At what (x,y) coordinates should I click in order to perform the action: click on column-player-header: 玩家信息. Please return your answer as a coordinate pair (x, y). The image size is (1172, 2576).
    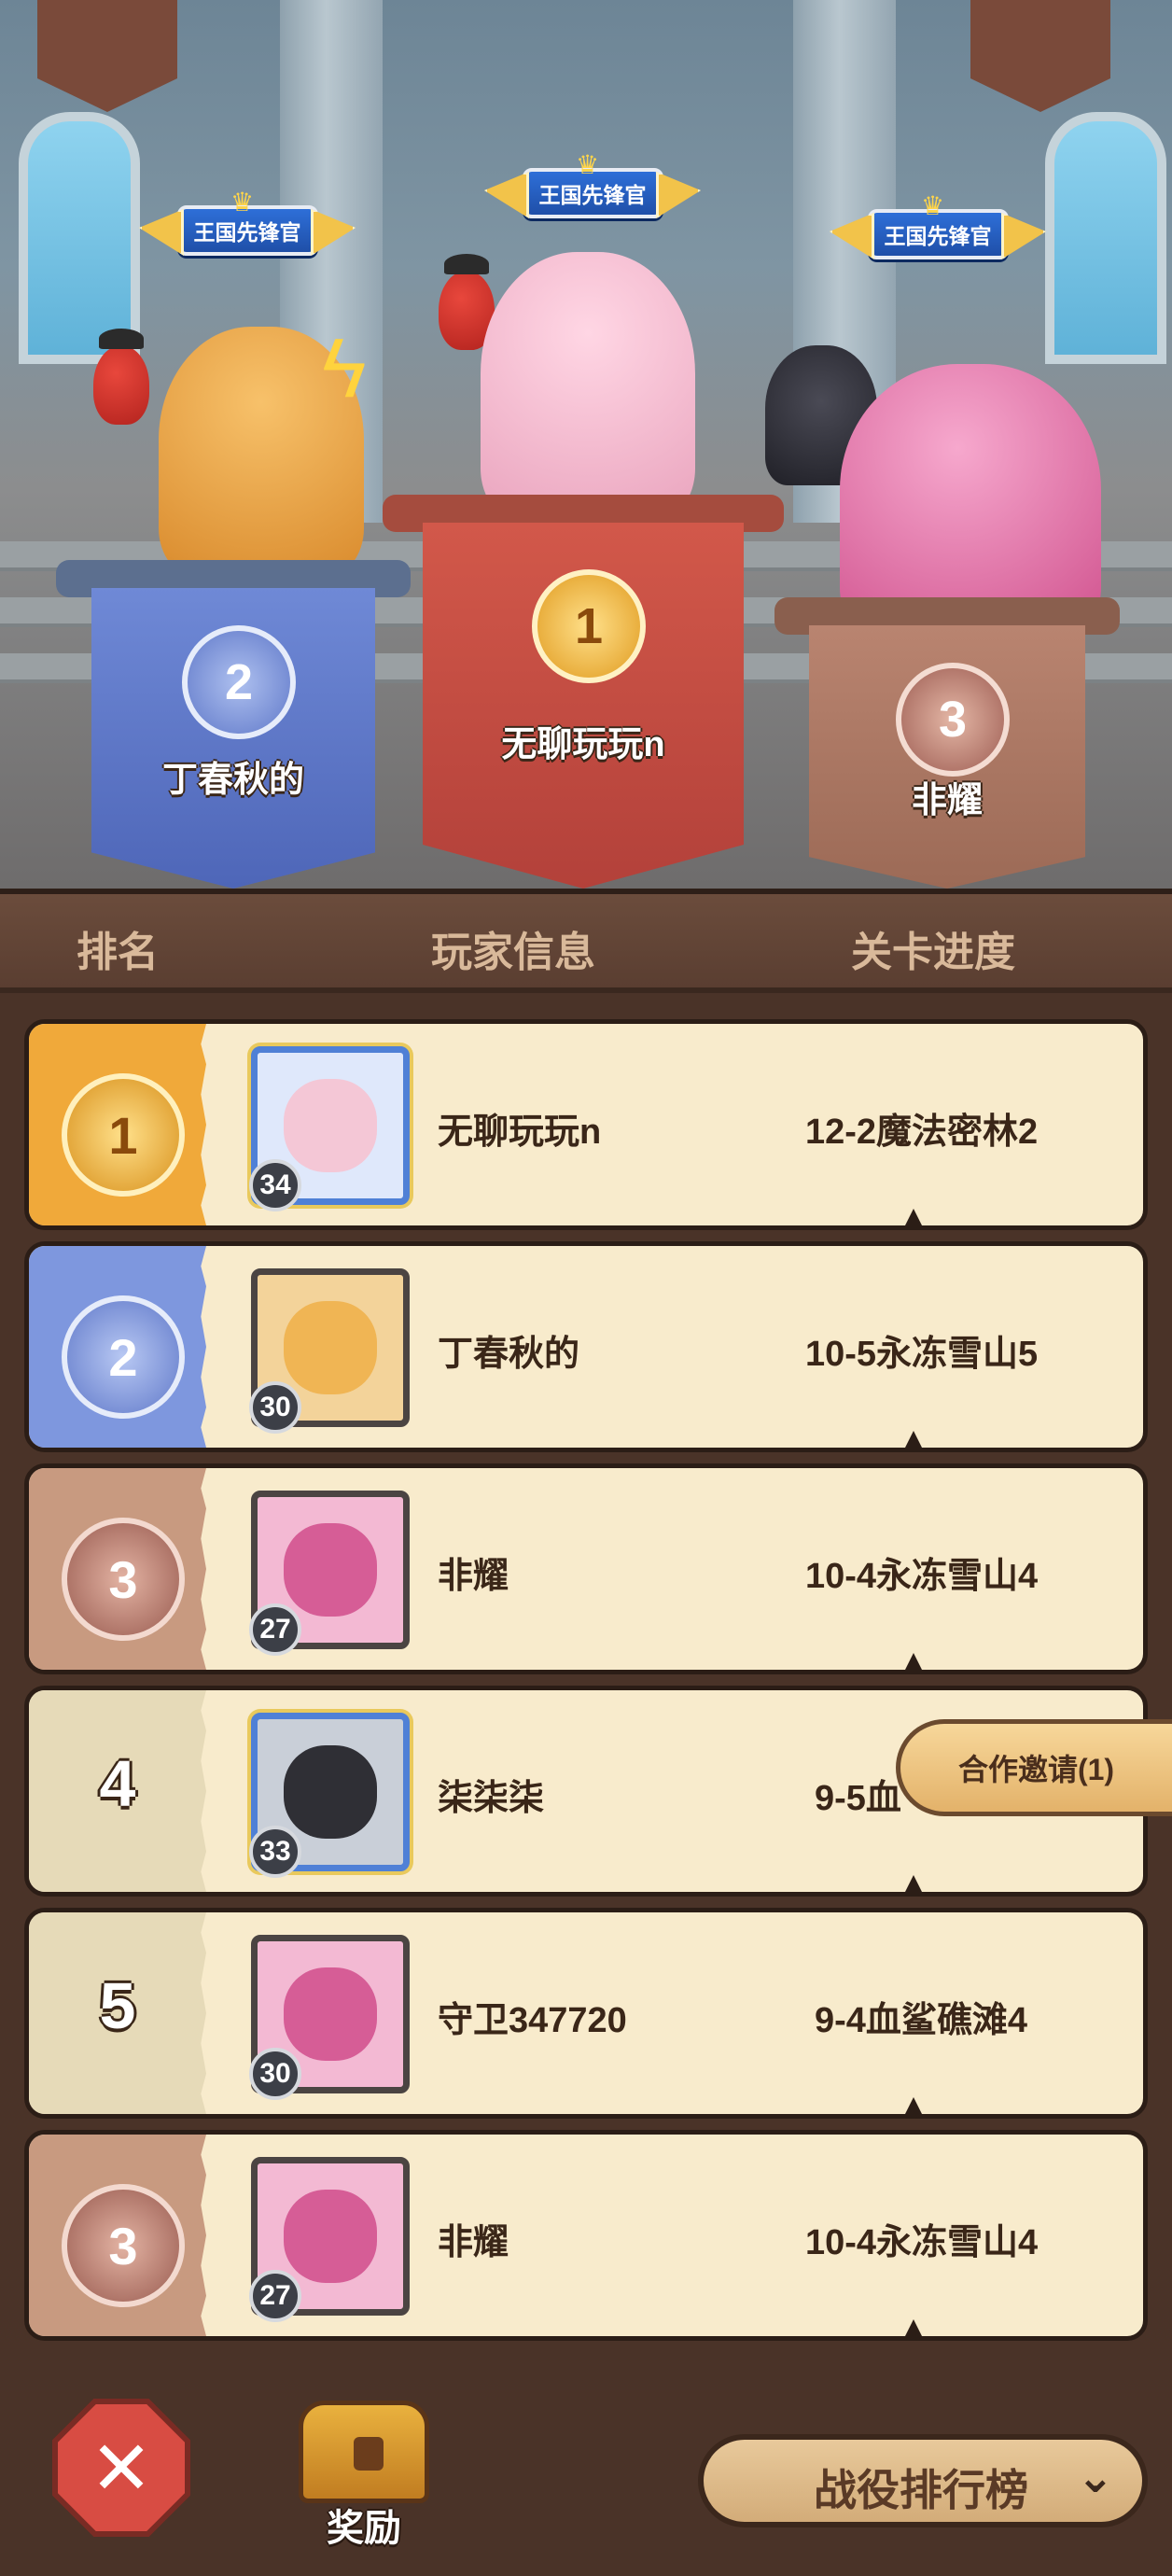
    Looking at the image, I should click on (513, 952).